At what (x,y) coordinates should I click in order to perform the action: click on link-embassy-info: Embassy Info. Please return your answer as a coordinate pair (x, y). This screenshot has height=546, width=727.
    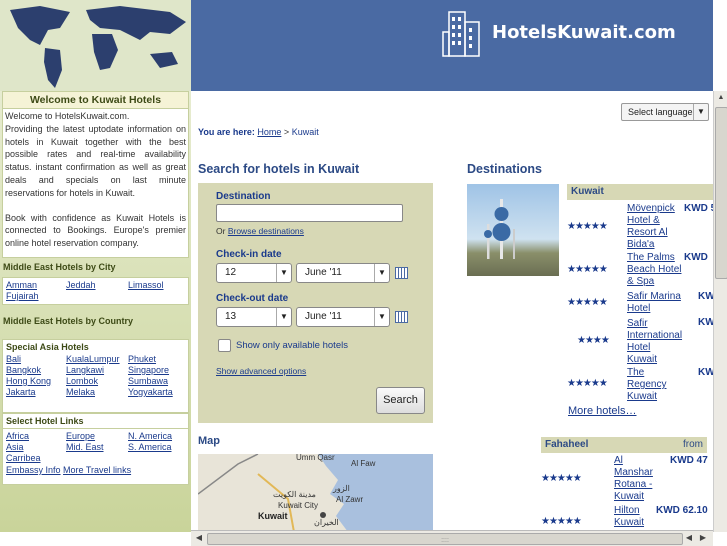
    Looking at the image, I should click on (33, 470).